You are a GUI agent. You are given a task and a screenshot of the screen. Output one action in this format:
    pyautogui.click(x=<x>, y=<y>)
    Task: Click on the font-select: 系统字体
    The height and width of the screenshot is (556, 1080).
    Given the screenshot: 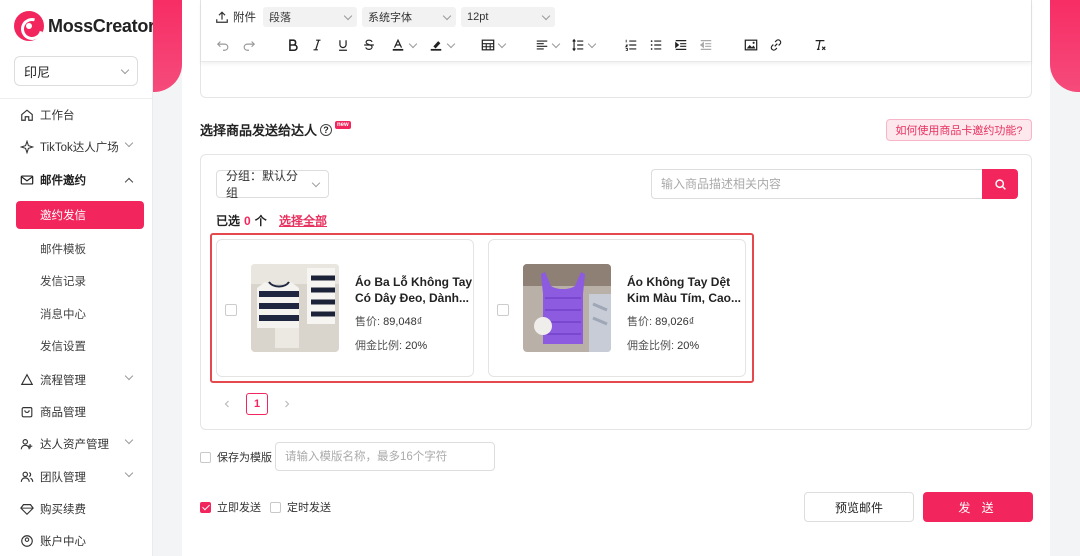 What is the action you would take?
    pyautogui.click(x=409, y=17)
    